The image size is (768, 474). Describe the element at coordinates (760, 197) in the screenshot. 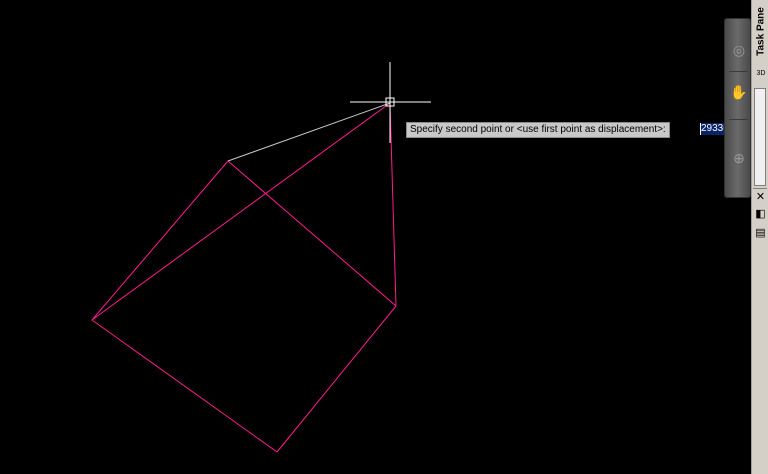

I see `close-icon: ✕` at that location.